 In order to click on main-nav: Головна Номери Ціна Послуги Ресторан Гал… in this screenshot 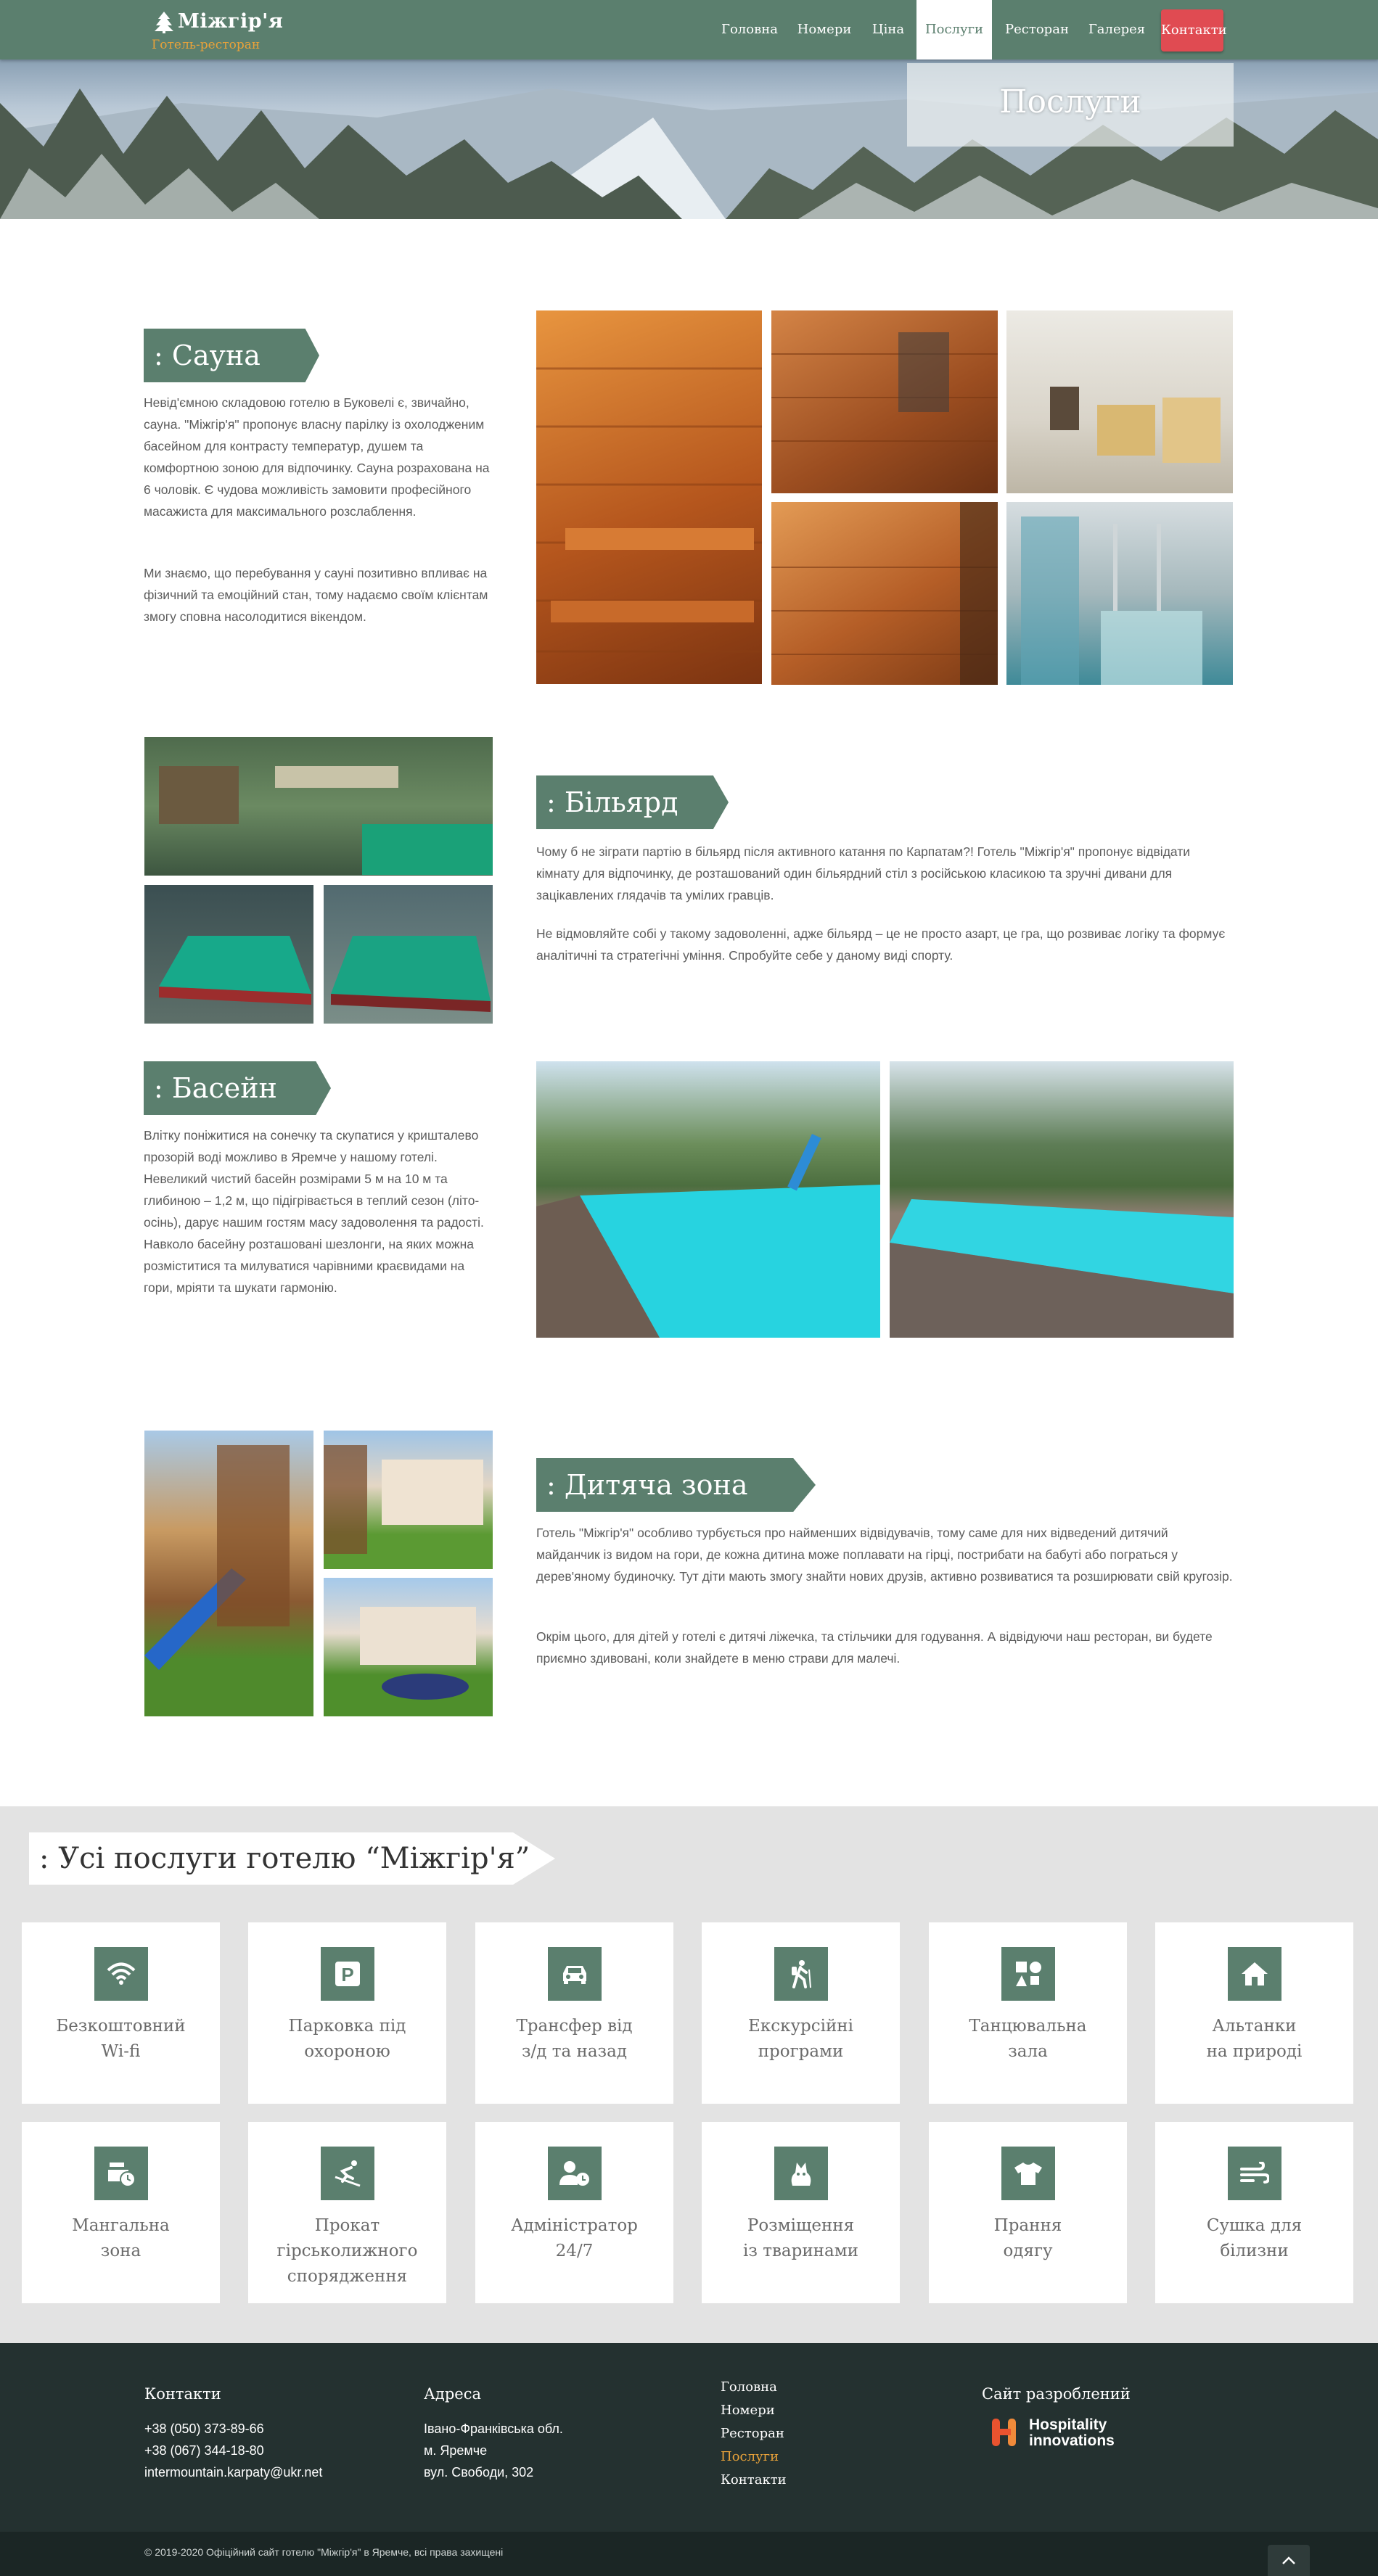, I will do `click(689, 29)`.